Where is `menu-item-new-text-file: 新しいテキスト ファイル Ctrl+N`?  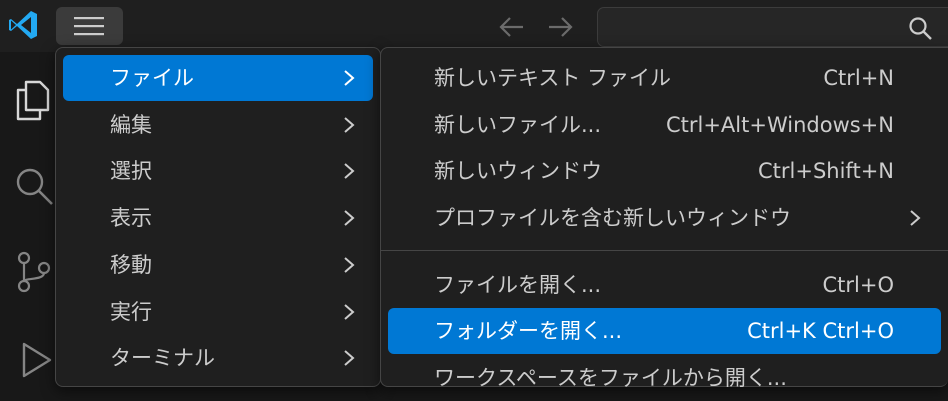
menu-item-new-text-file: 新しいテキスト ファイル Ctrl+N is located at coordinates (664, 78).